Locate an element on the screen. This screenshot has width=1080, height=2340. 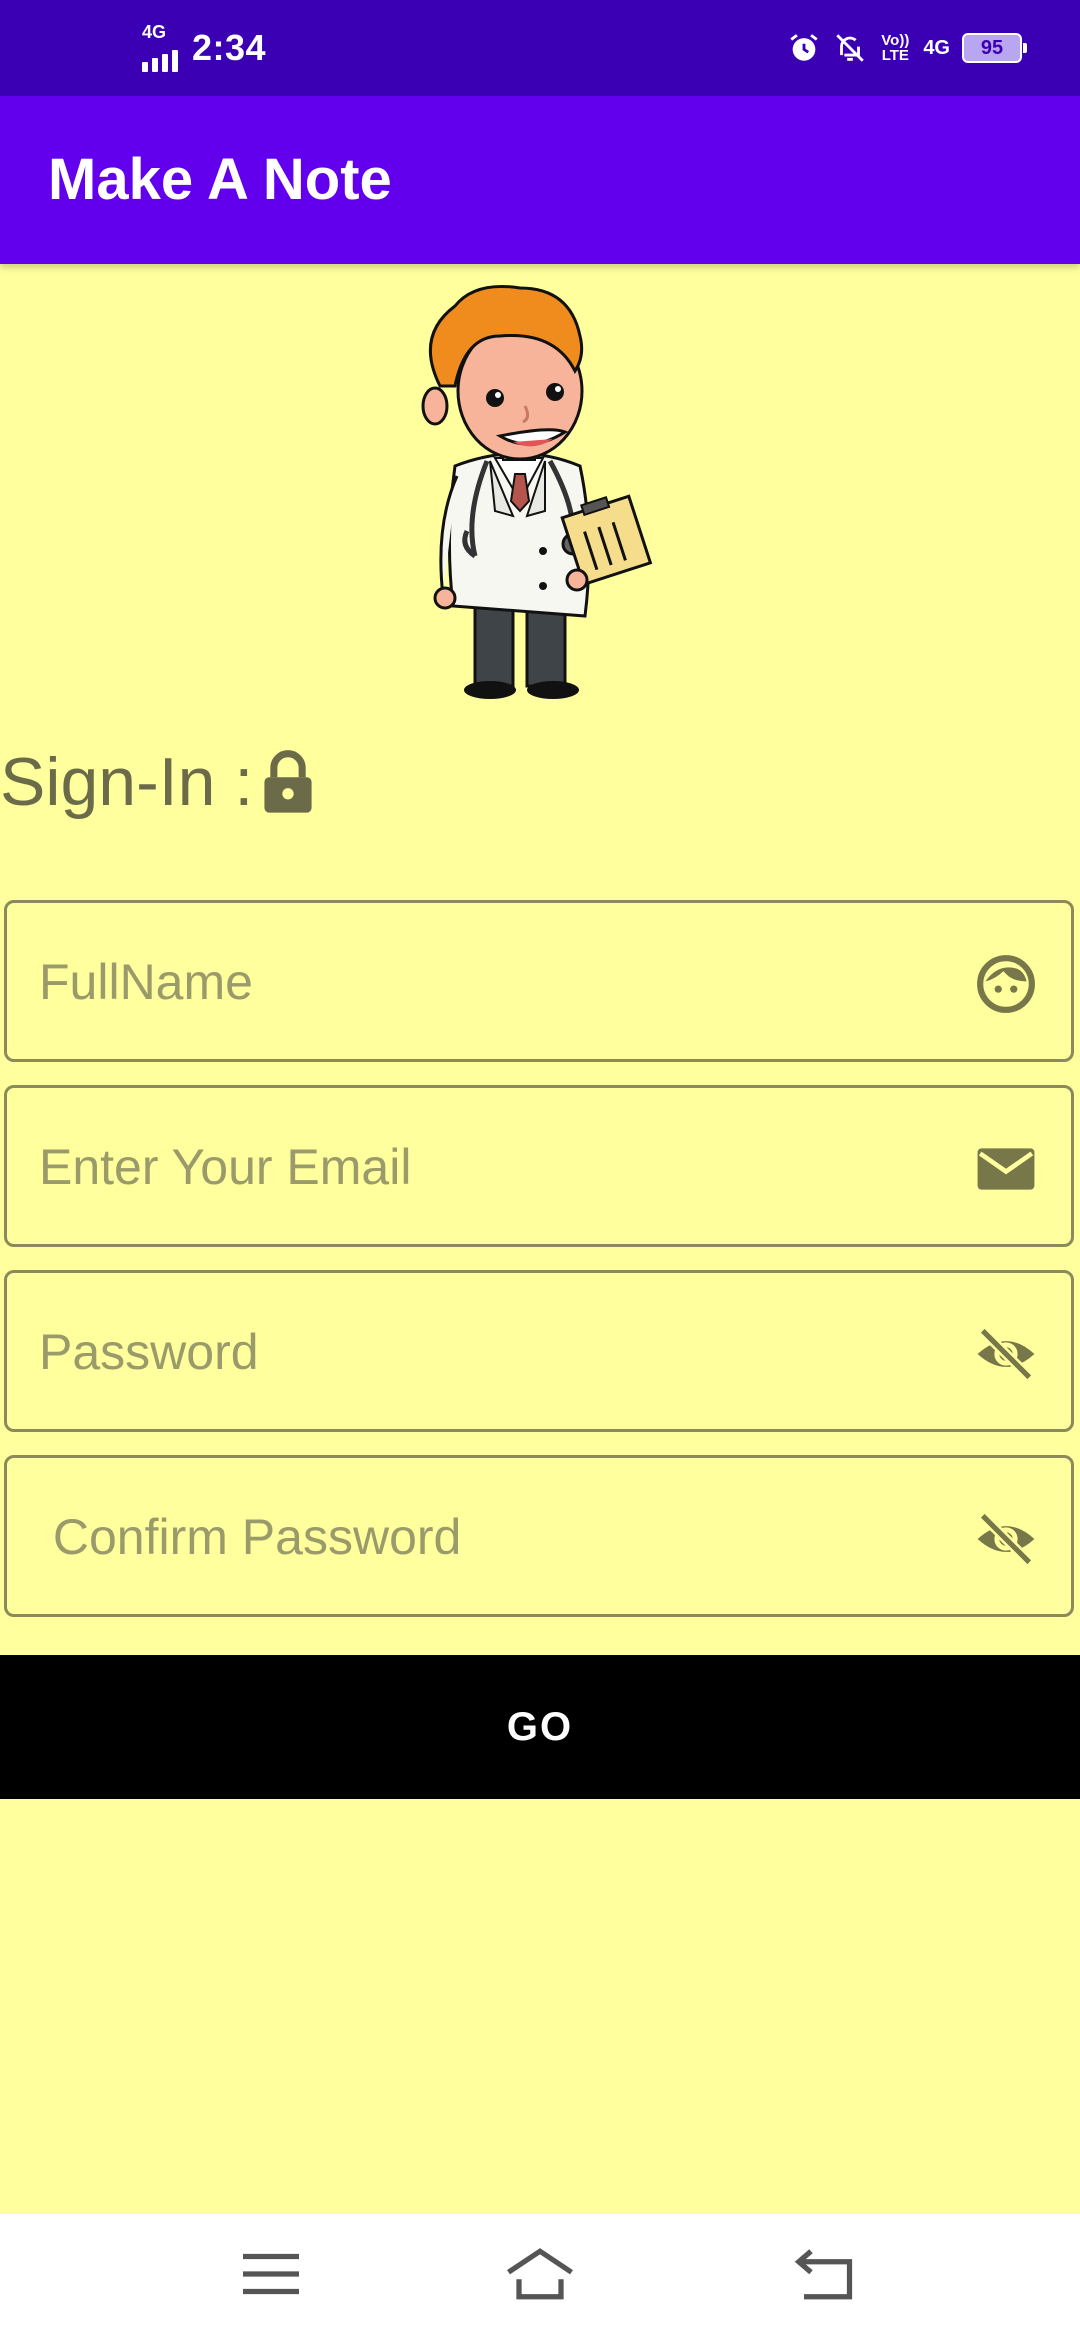
signin-heading: Sign-In : is located at coordinates (158, 782).